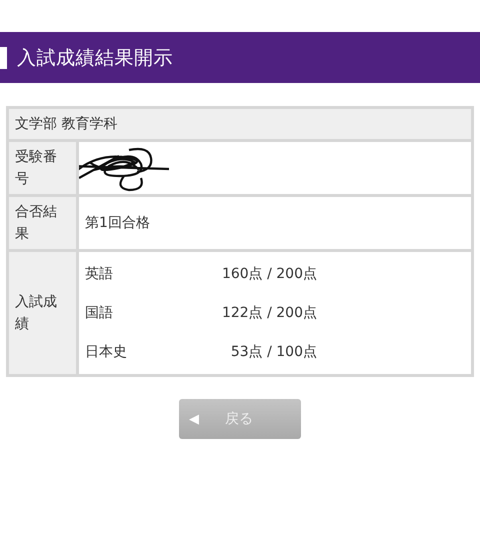  Describe the element at coordinates (240, 124) in the screenshot. I see `department-cell: 文学部 教育学科` at that location.